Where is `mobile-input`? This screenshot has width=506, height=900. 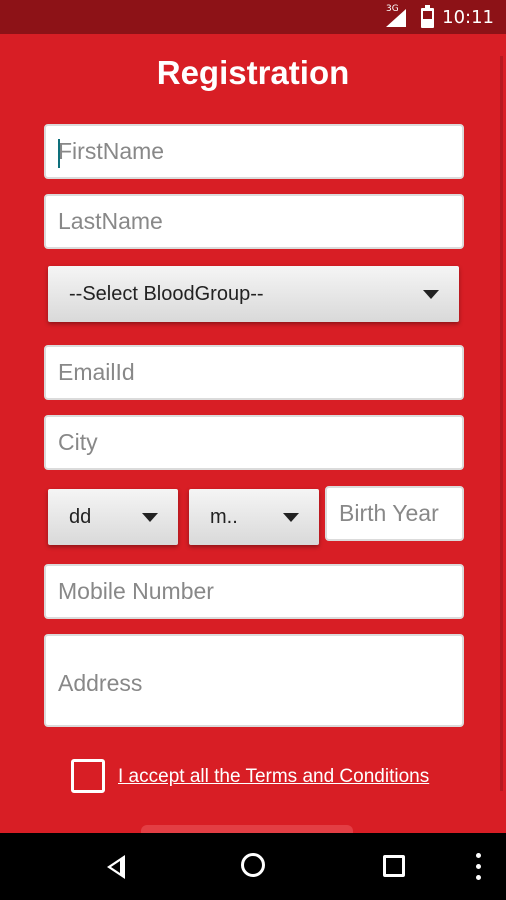
mobile-input is located at coordinates (254, 591).